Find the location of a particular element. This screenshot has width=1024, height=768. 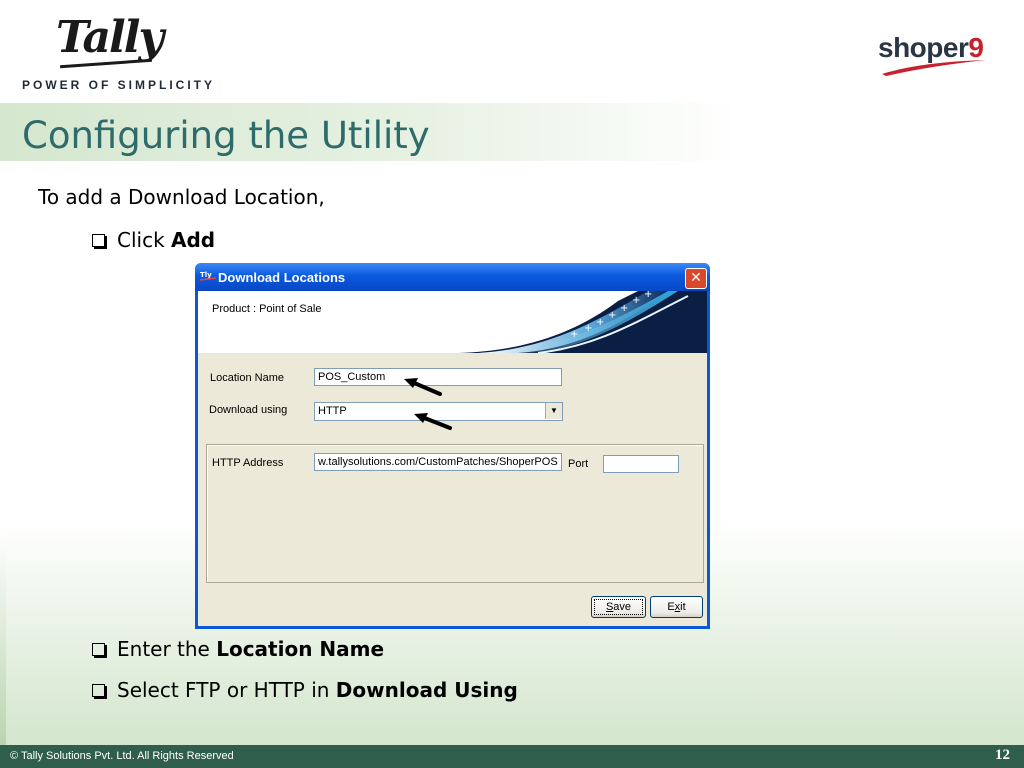

save-button: Save is located at coordinates (618, 607).